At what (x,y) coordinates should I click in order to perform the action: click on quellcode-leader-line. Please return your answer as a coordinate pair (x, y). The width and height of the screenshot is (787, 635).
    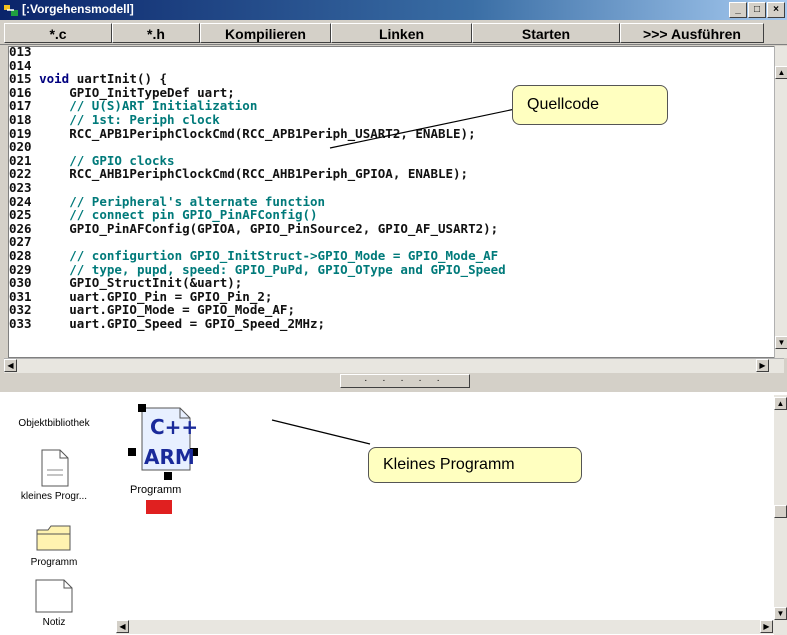
    Looking at the image, I should click on (425, 128).